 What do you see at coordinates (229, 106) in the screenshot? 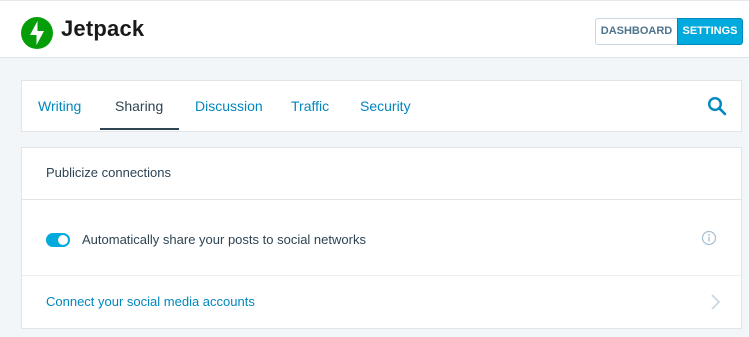
I see `tab-discussion: Discussion` at bounding box center [229, 106].